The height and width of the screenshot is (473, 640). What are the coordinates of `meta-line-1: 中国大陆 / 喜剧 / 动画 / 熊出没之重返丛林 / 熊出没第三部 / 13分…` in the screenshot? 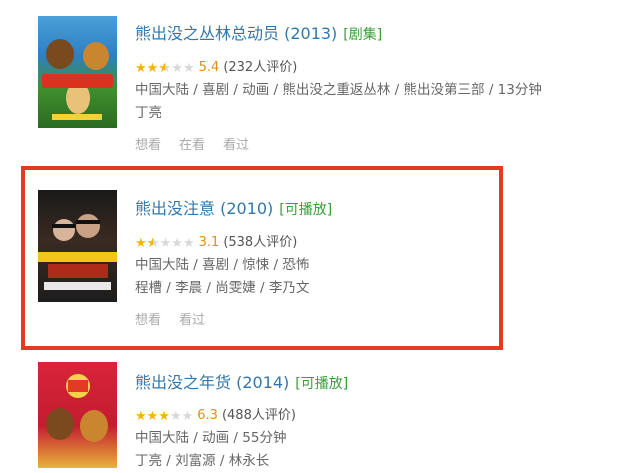 It's located at (338, 90).